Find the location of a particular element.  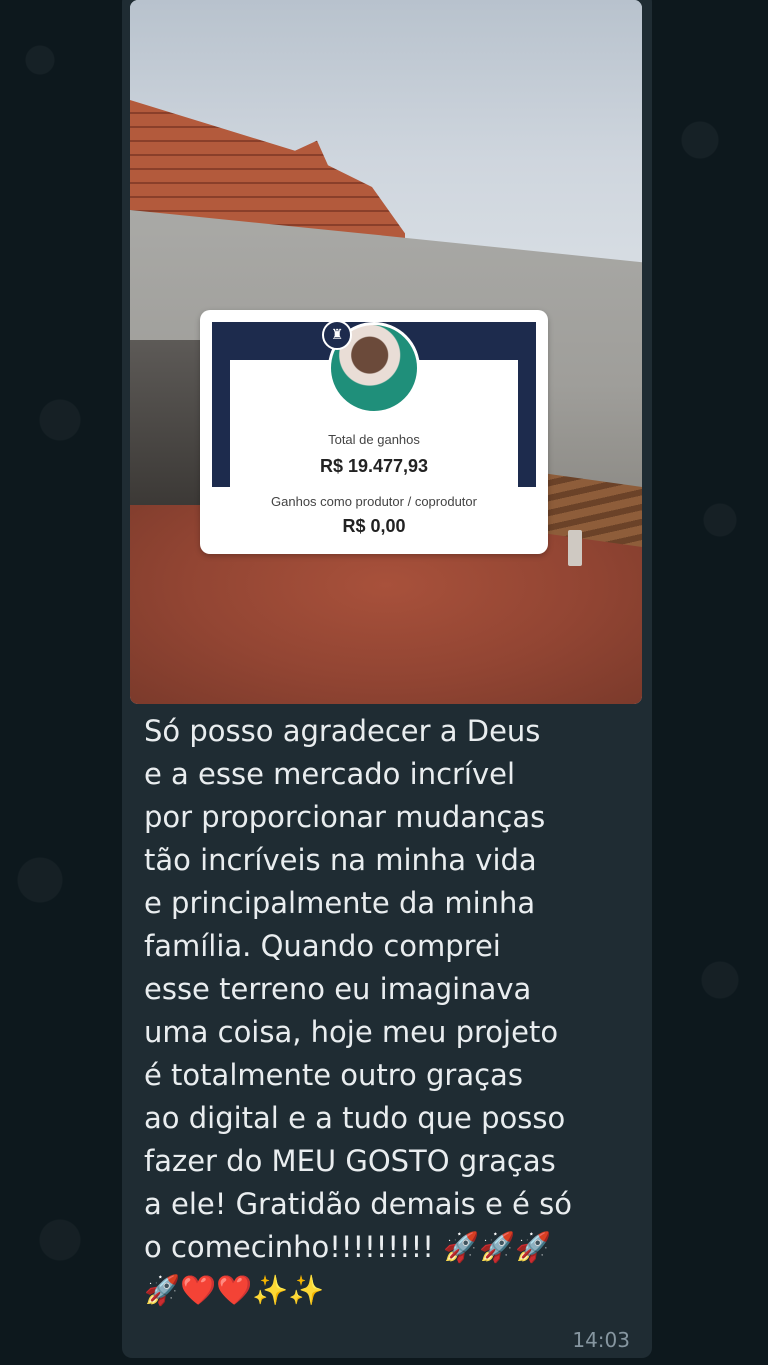

photo-debris is located at coordinates (170, 425).